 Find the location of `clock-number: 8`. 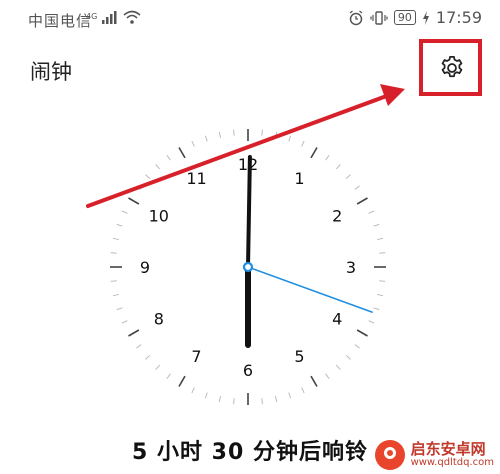

clock-number: 8 is located at coordinates (159, 319).